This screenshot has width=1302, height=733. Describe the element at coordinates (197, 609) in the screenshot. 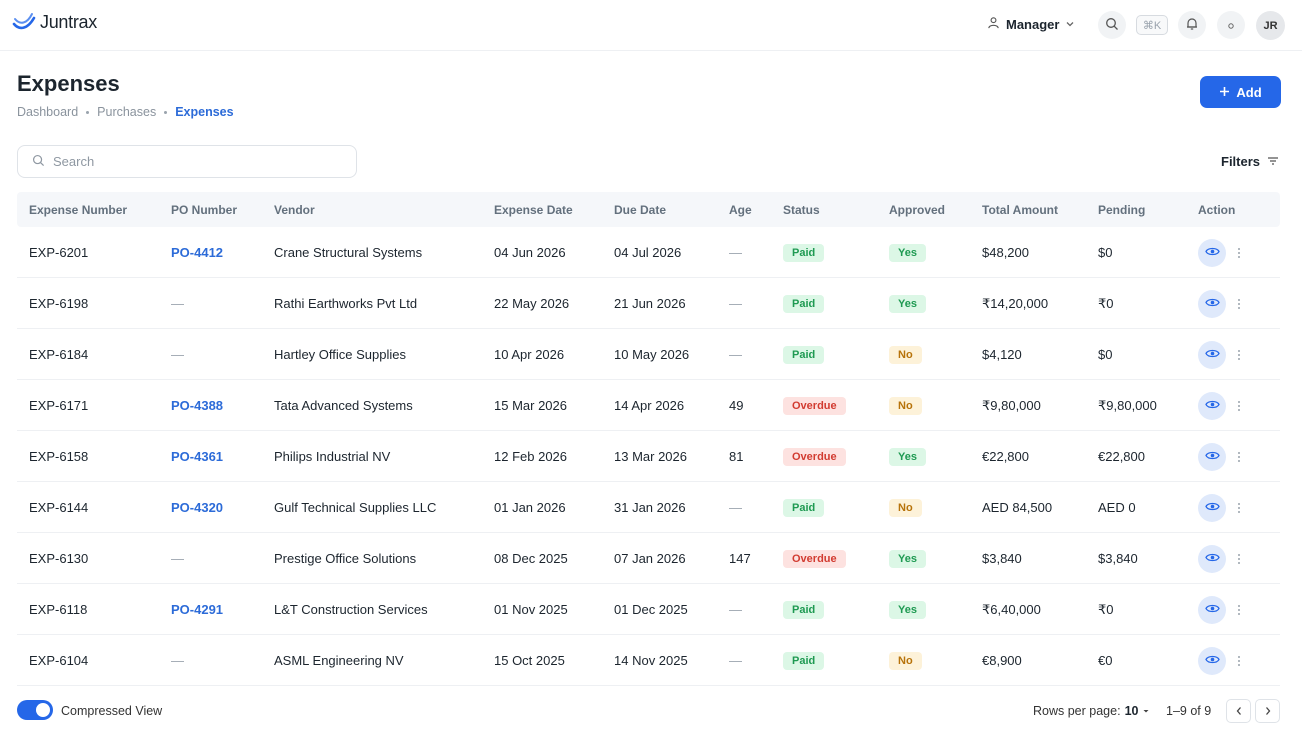

I see `po-number-link: PO-4291` at that location.